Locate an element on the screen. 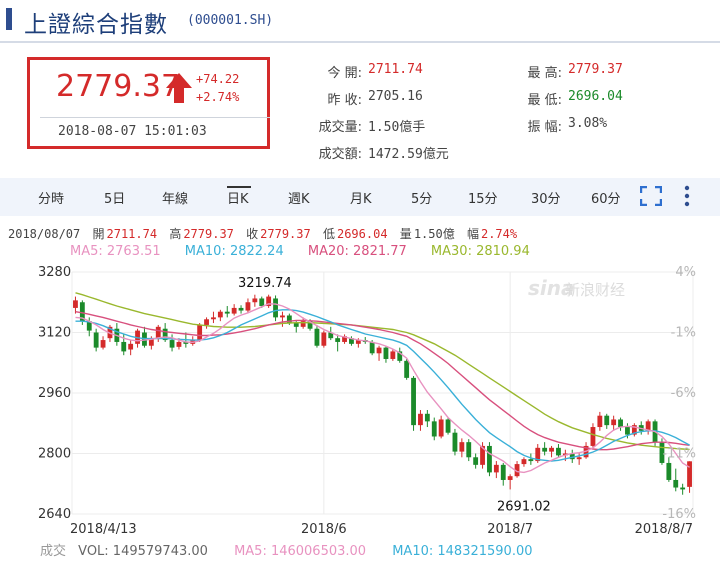  tab-monthly-k: 月K is located at coordinates (361, 197).